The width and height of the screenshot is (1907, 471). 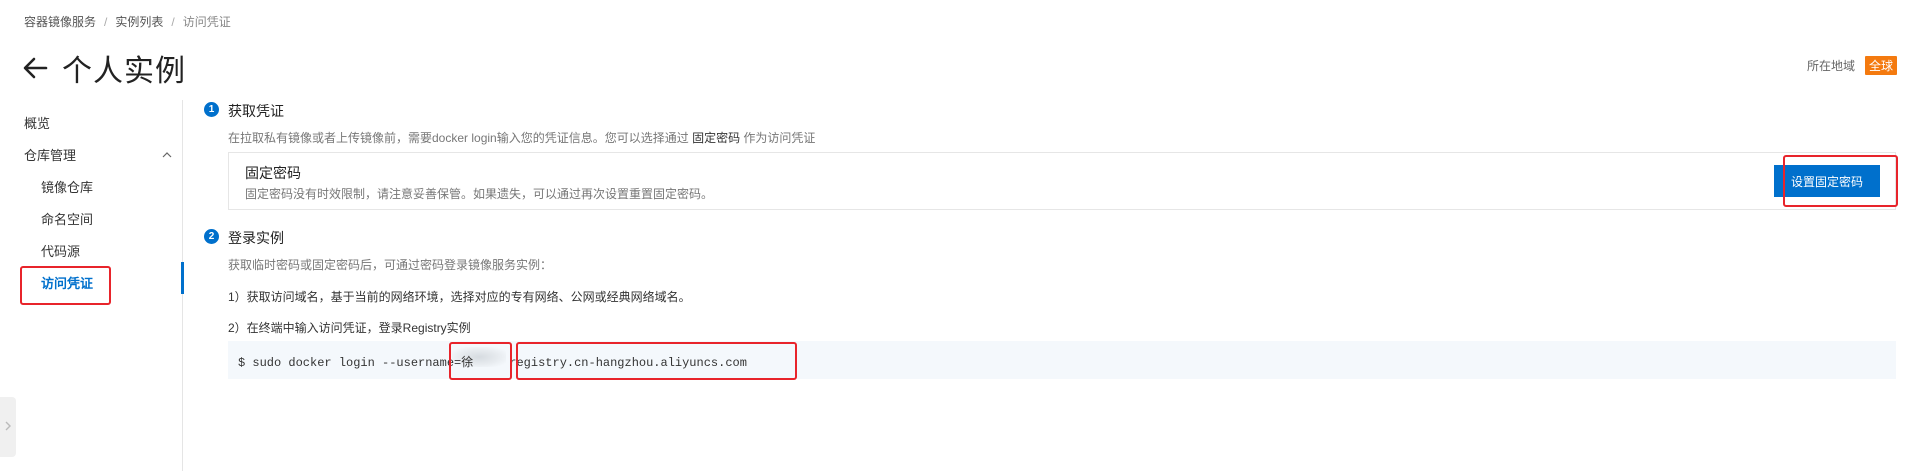 I want to click on back-arrow-icon, so click(x=35, y=68).